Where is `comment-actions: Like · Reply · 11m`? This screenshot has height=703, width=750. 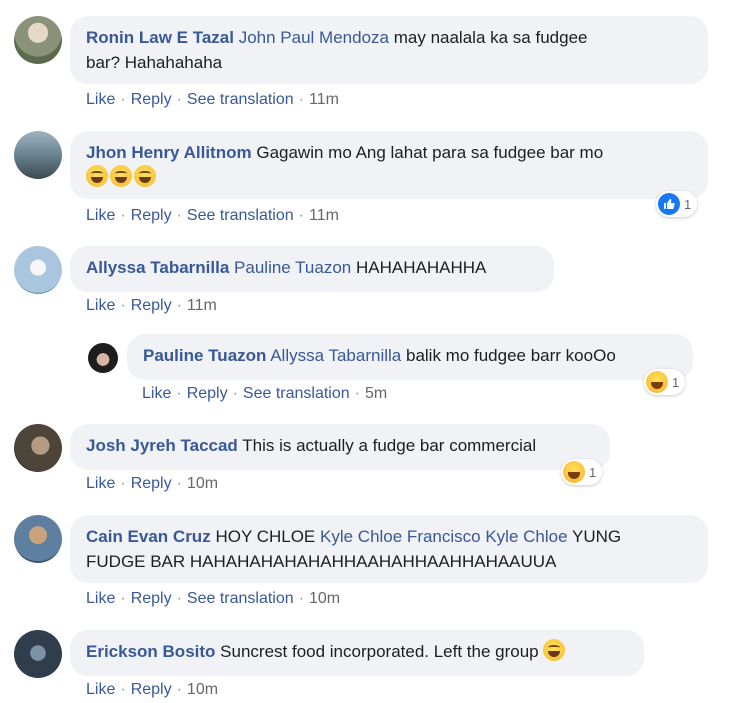
comment-actions: Like · Reply · 11m is located at coordinates (151, 305).